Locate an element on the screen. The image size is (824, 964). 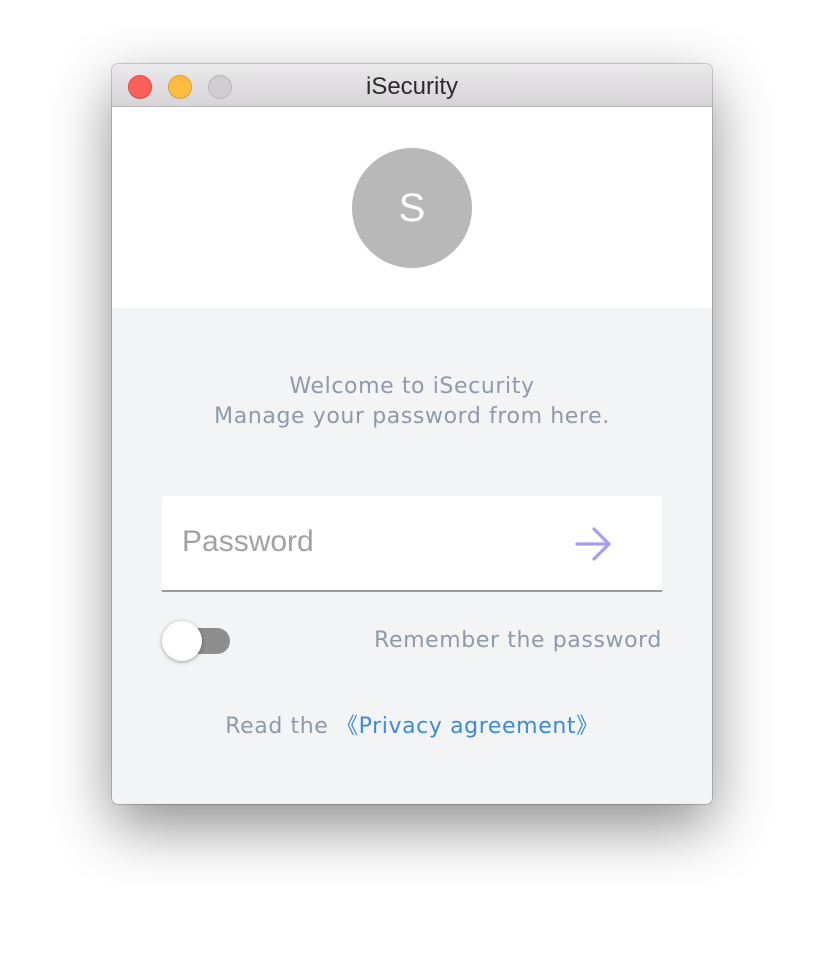
title-bar: iSecurity is located at coordinates (412, 85).